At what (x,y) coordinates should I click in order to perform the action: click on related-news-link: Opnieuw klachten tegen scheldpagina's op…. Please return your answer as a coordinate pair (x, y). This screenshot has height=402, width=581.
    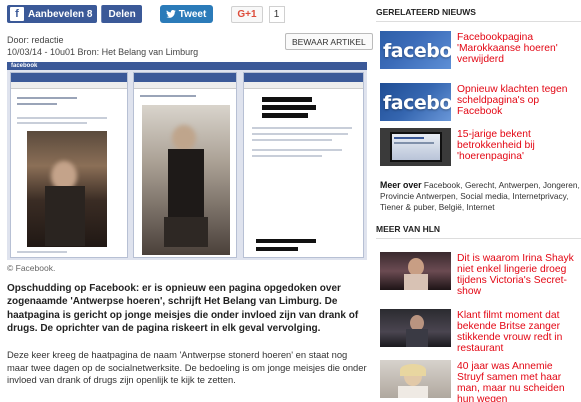
    Looking at the image, I should click on (519, 102).